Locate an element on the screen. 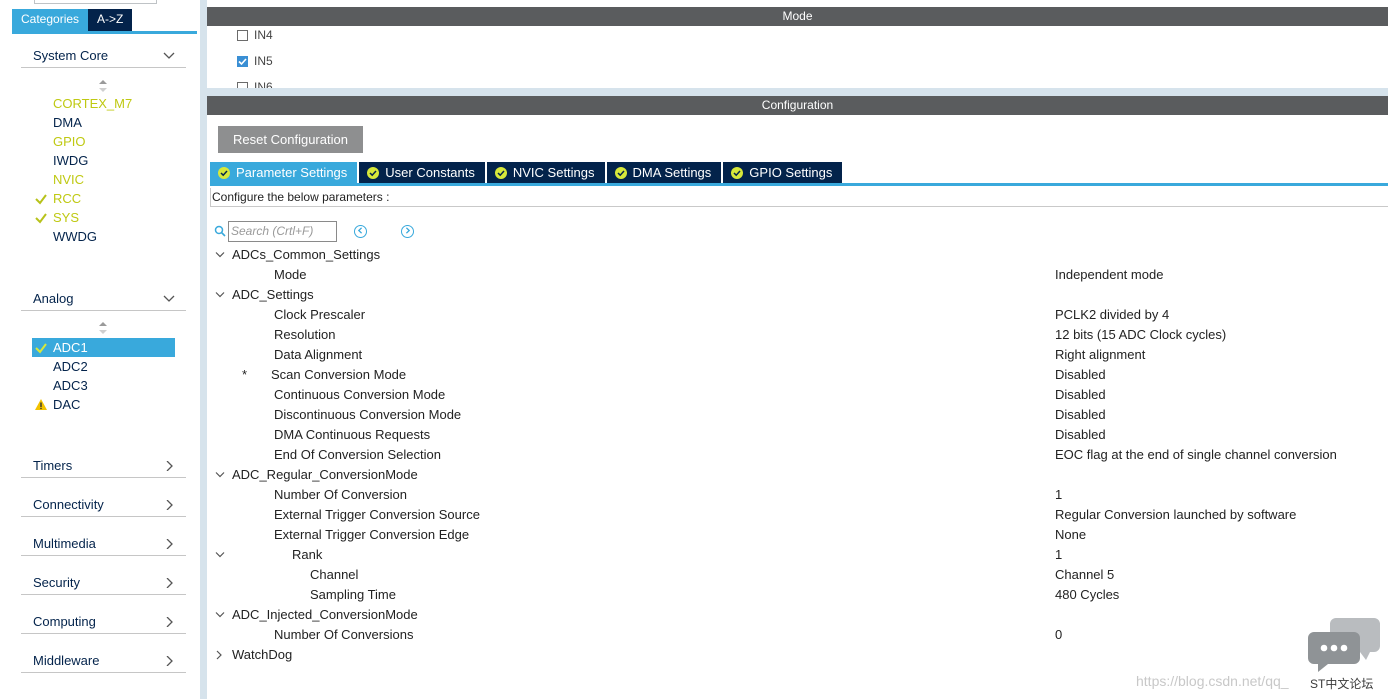  tree-param-number-of-conversions: Number Of Conversions 0 is located at coordinates (797, 635).